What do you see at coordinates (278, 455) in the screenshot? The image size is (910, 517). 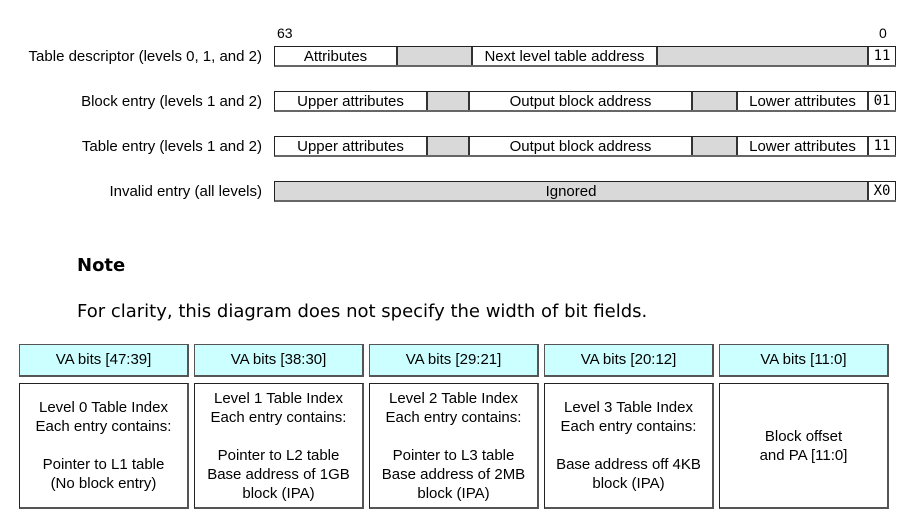 I see `cell-line: Pointer to L2 table` at bounding box center [278, 455].